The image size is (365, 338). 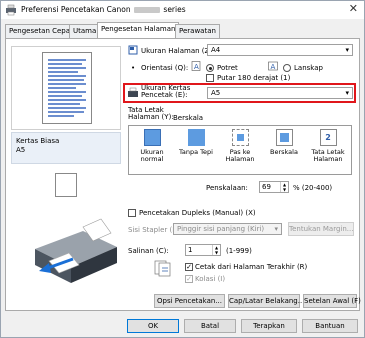 I want to click on apply-button: Terapkan, so click(x=269, y=326).